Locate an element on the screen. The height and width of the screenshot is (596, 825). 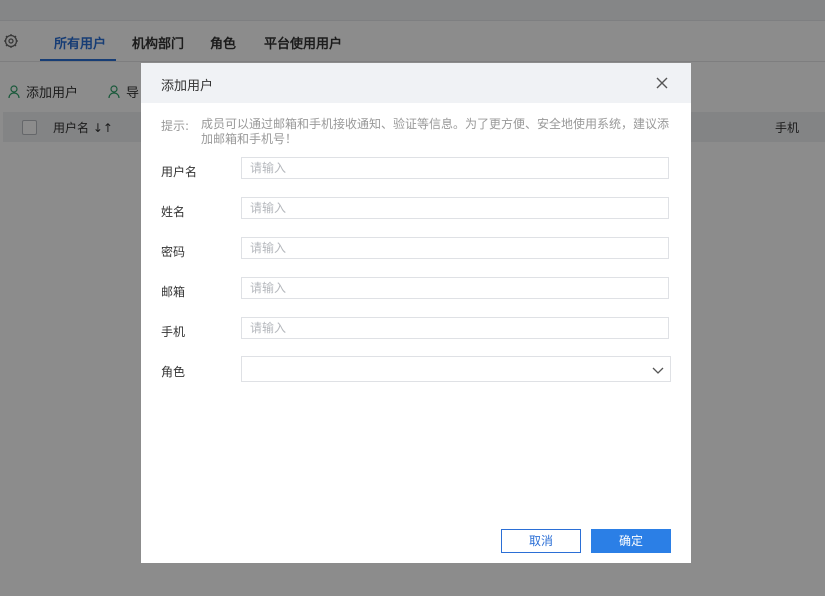
chevron-down-icon is located at coordinates (658, 370).